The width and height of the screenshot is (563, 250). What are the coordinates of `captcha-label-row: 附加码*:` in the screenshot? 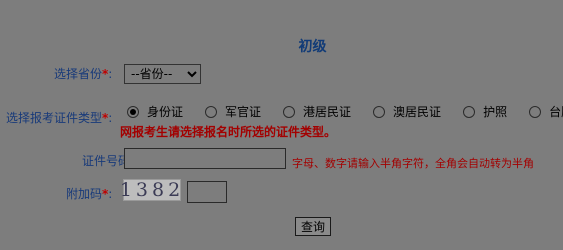 It's located at (89, 193).